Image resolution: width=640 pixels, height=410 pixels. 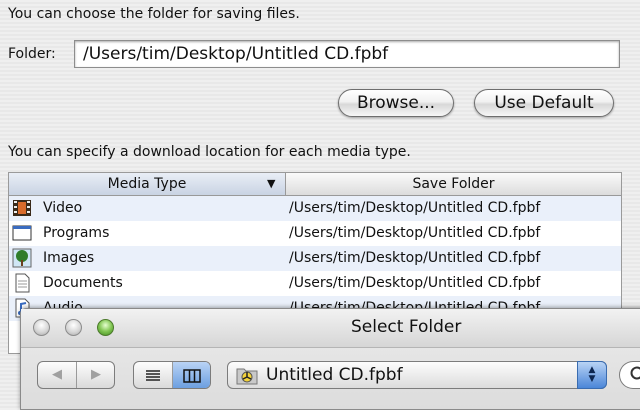 What do you see at coordinates (76, 233) in the screenshot?
I see `media-type-name: Programs` at bounding box center [76, 233].